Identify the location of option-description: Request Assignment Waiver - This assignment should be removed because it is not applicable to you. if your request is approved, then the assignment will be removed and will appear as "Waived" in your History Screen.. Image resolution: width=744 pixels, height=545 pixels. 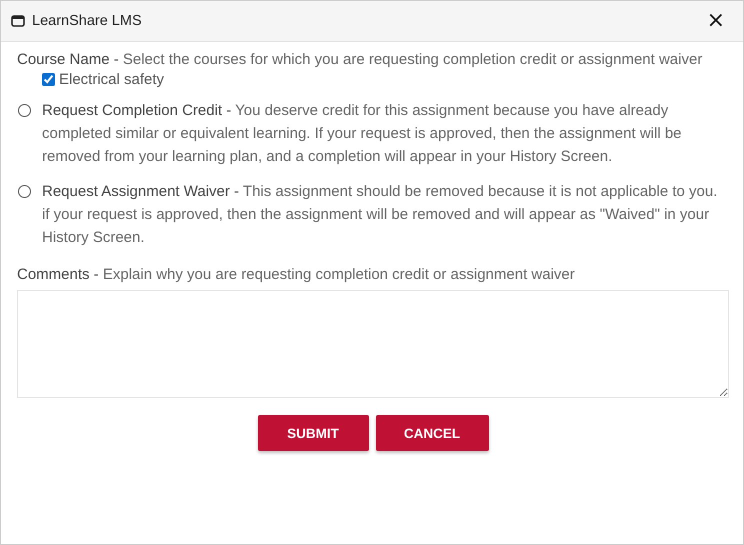
(380, 215).